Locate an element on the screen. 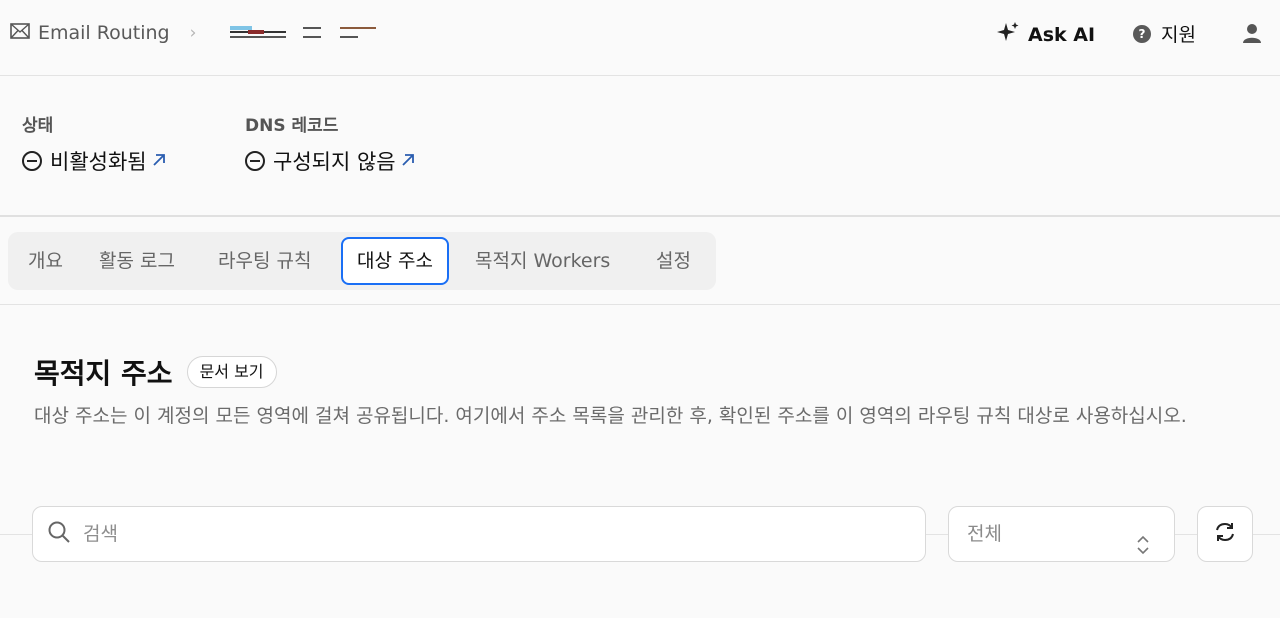  tabs-row: 개요 활동 로그 라우팅 규칙 대상 주소 목적지 Workers 설정 is located at coordinates (640, 261).